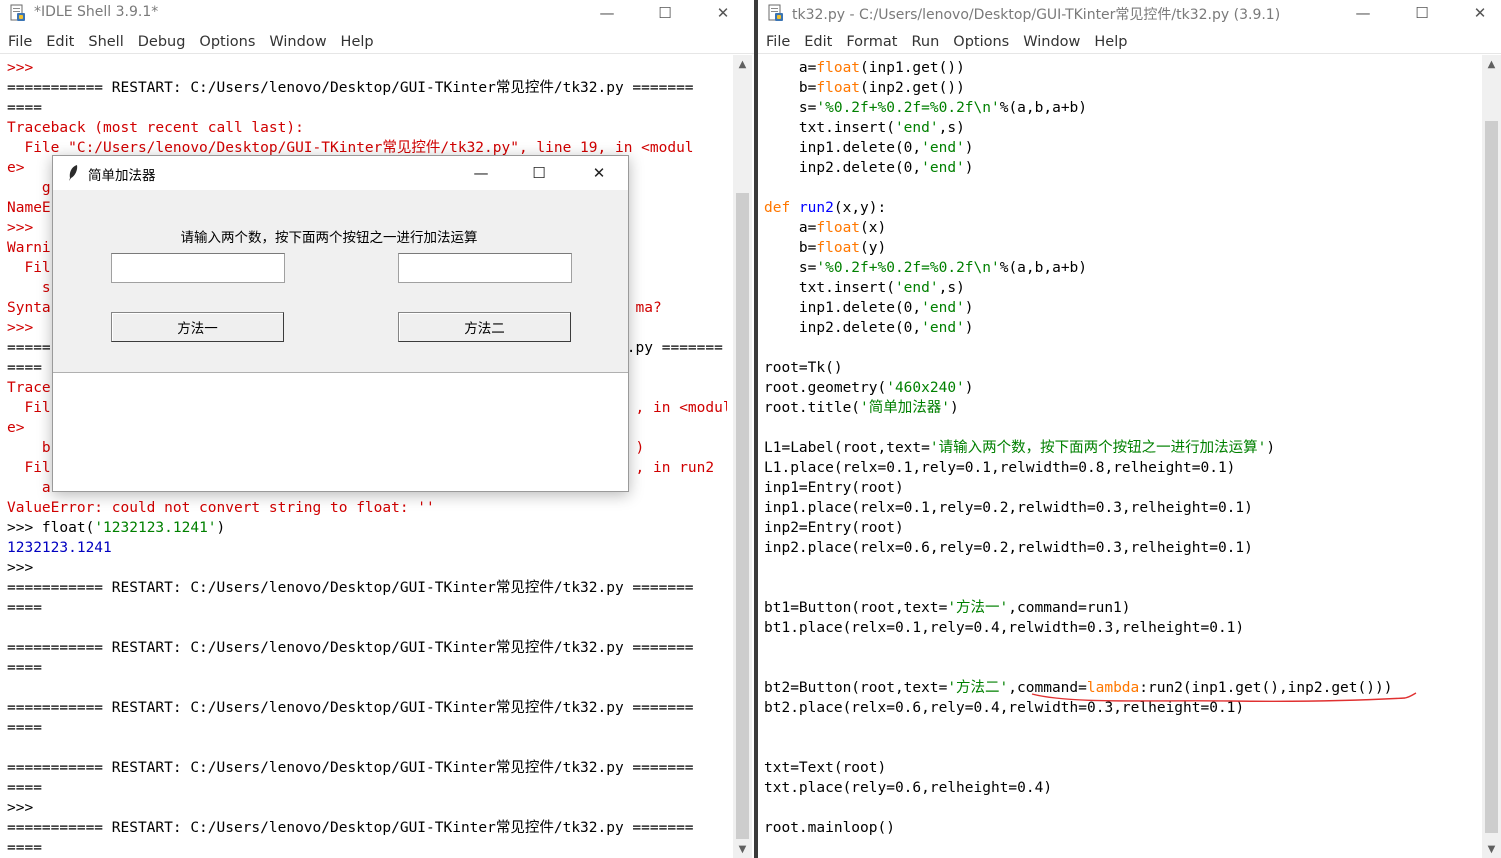  What do you see at coordinates (340, 431) in the screenshot?
I see `result-text-area` at bounding box center [340, 431].